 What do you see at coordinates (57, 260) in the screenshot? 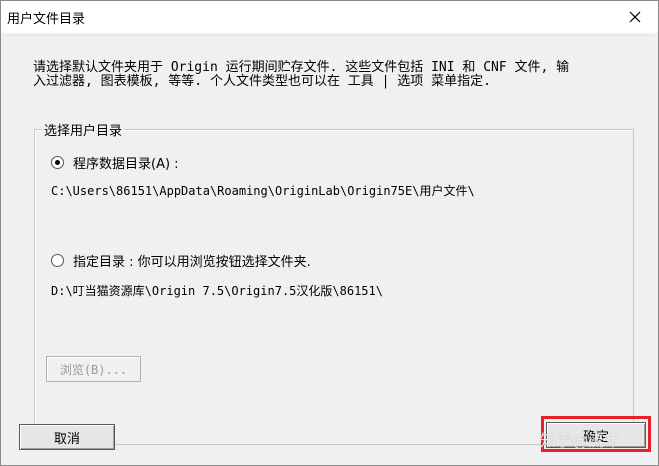
I see `radio-unselected-icon` at bounding box center [57, 260].